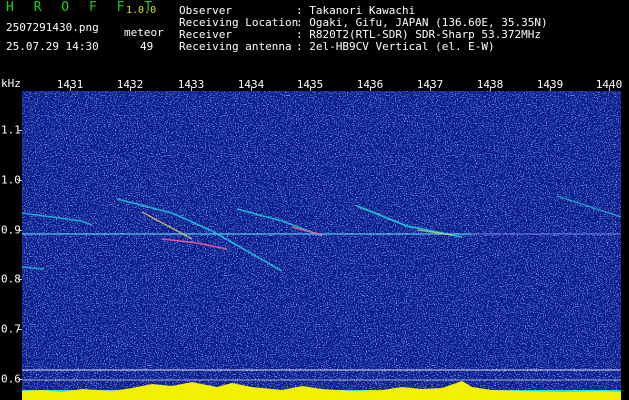  Describe the element at coordinates (147, 46) in the screenshot. I see `meteor-count: 49` at that location.